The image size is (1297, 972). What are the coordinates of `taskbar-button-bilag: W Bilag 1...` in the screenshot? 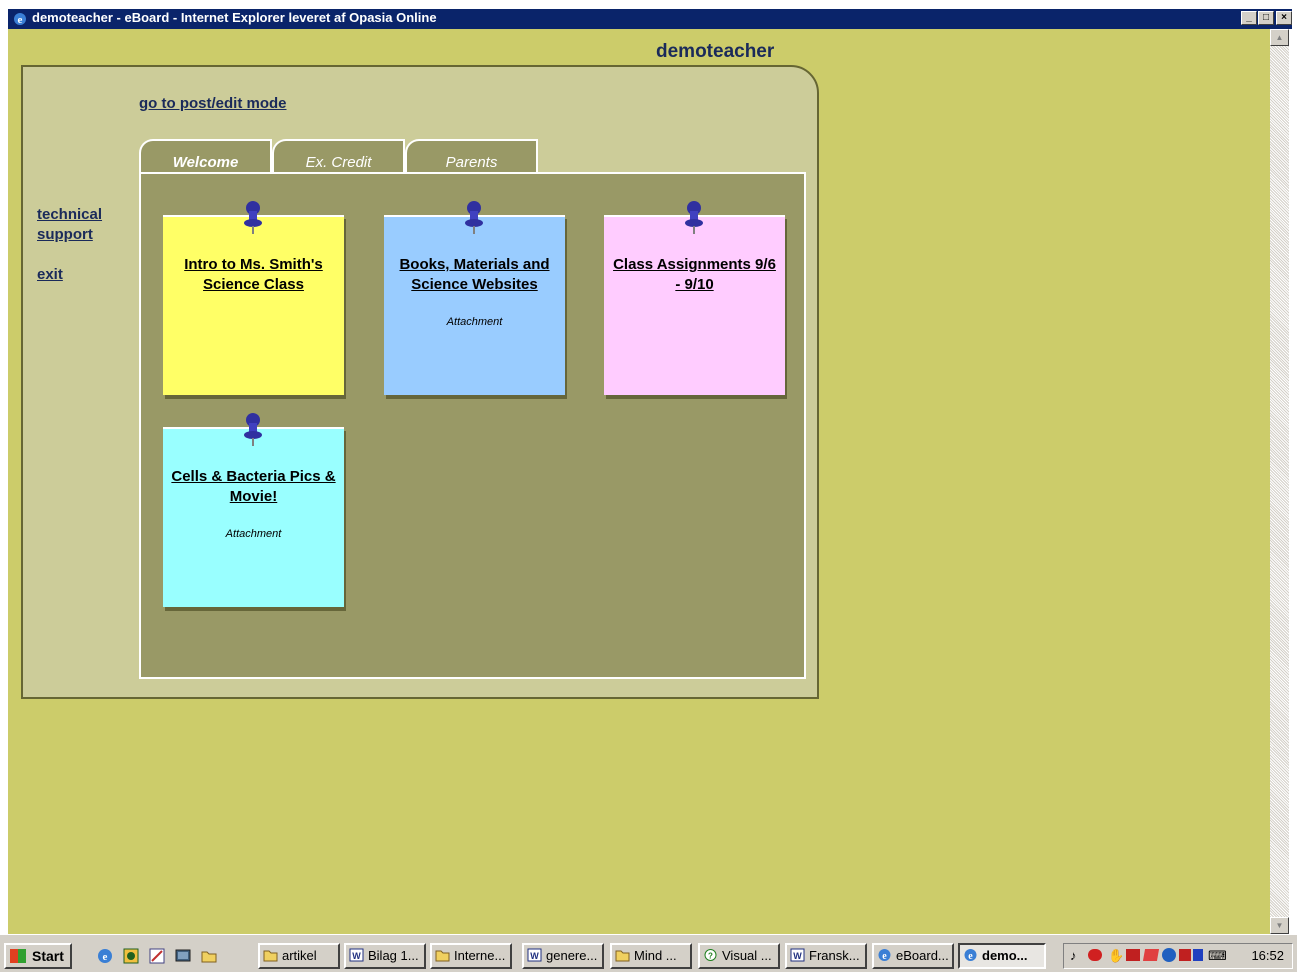 It's located at (385, 956).